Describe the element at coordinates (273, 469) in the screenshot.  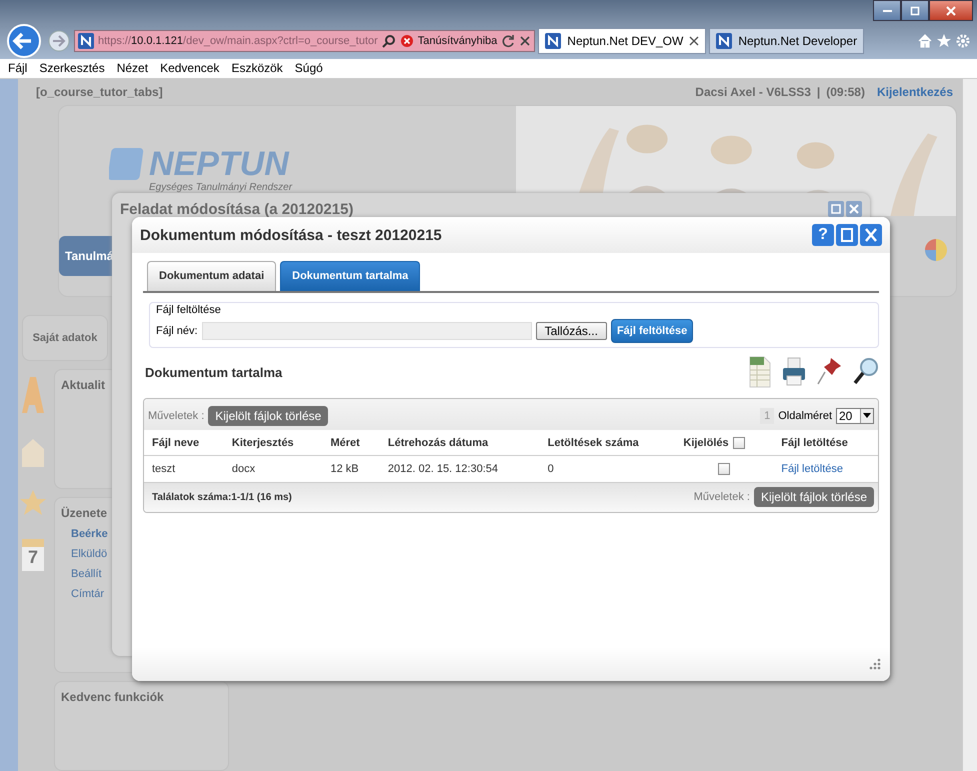
I see `table-cell: docx` at that location.